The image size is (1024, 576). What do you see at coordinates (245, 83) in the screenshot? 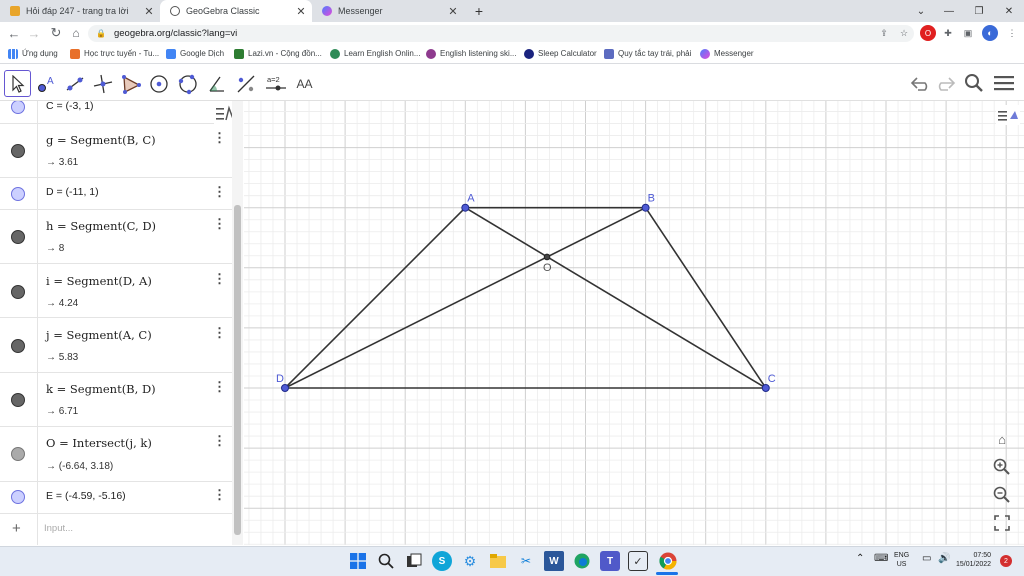
I see `reflect-tool-icon` at bounding box center [245, 83].